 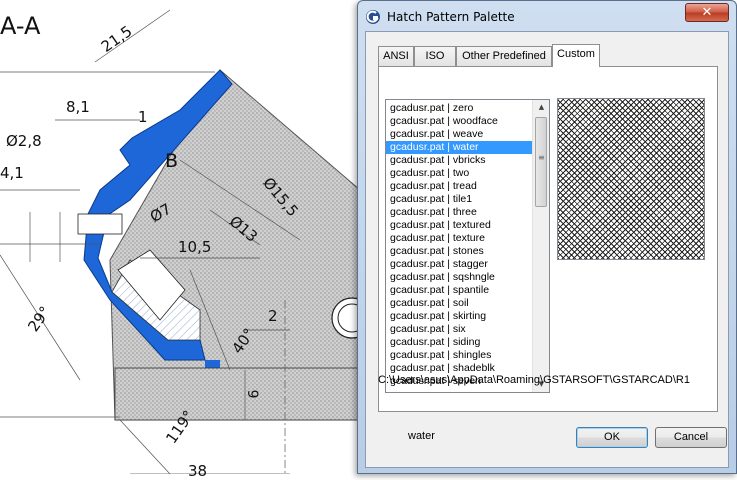 I want to click on dim-38: 38, so click(x=198, y=471).